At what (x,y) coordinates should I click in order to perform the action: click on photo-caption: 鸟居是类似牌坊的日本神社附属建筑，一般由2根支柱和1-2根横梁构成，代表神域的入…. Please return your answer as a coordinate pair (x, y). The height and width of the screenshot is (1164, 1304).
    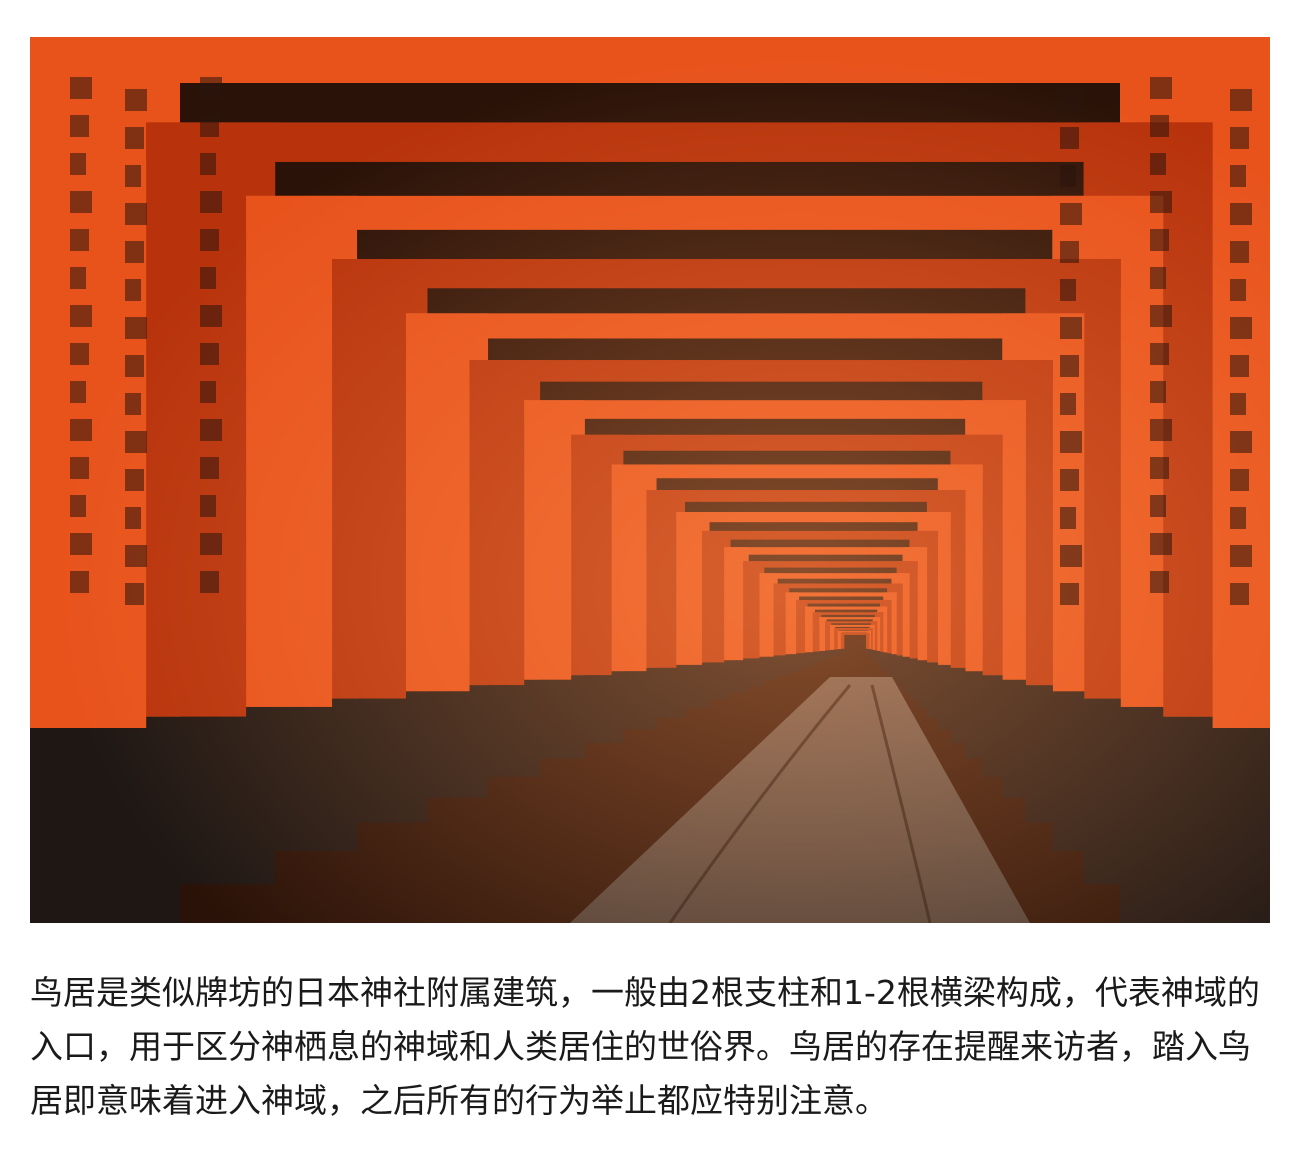
    Looking at the image, I should click on (645, 1046).